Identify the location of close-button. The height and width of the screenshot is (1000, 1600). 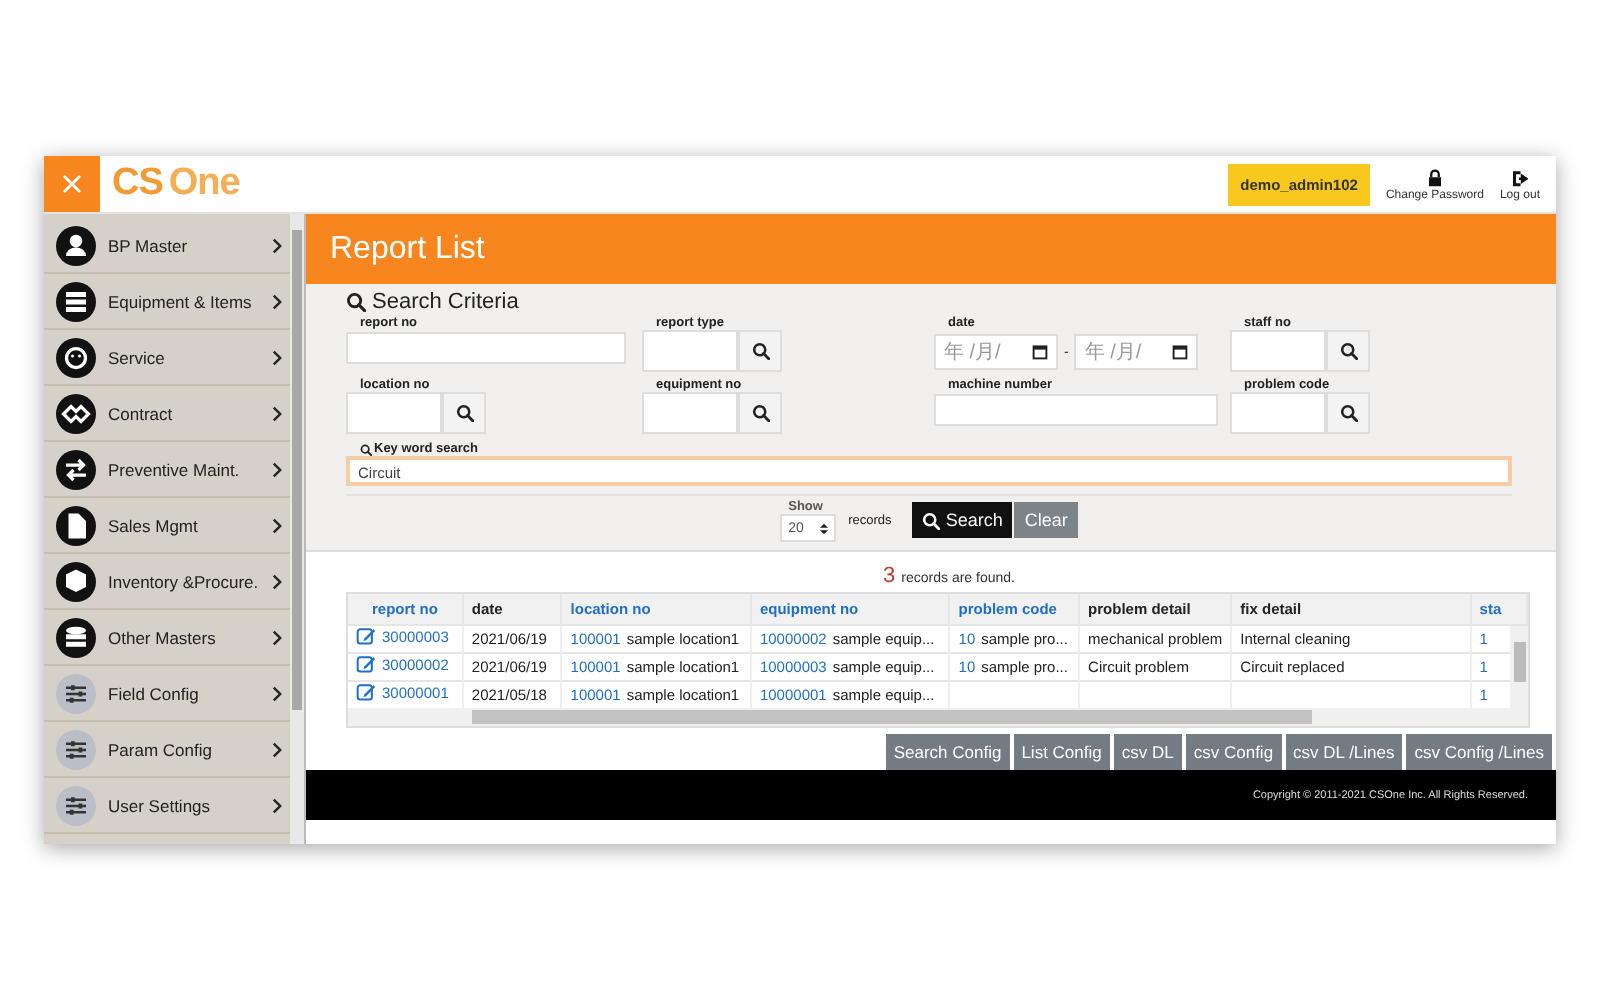
(72, 184).